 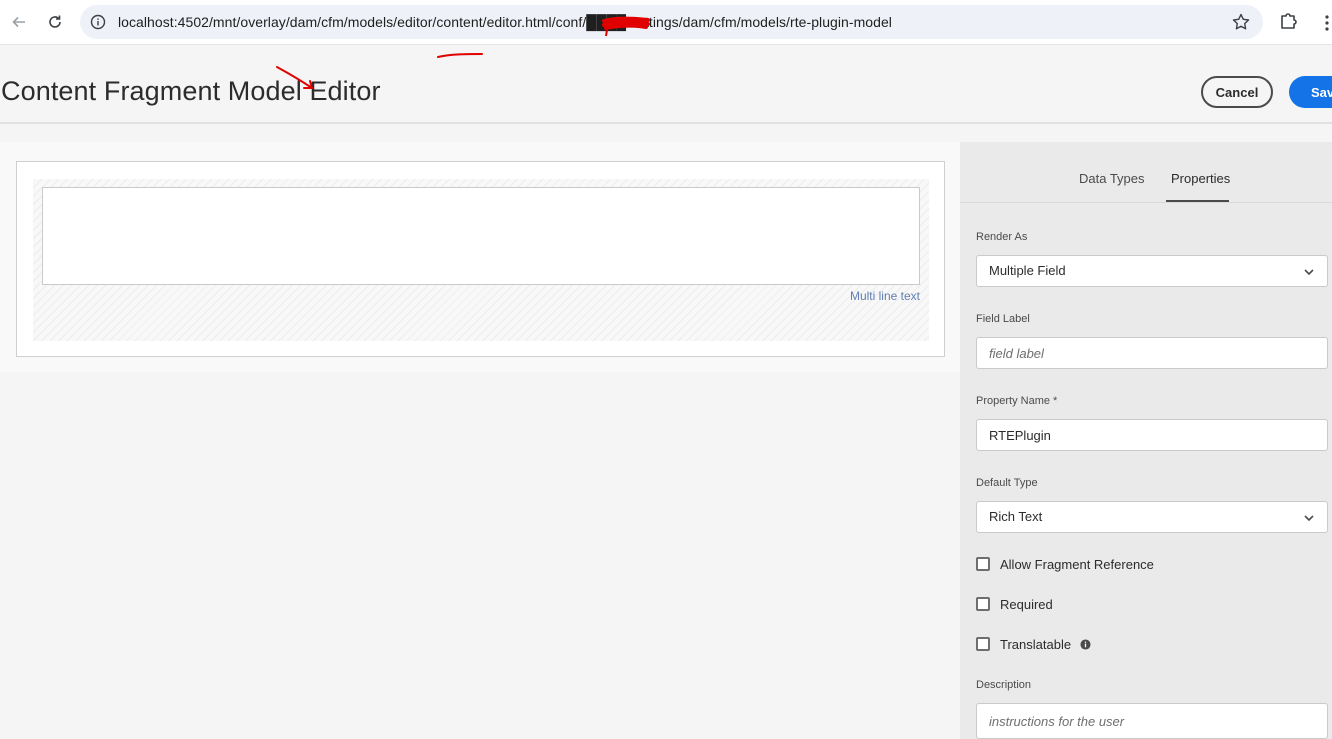 I want to click on checkbox-label: Translatable, so click(x=1036, y=644).